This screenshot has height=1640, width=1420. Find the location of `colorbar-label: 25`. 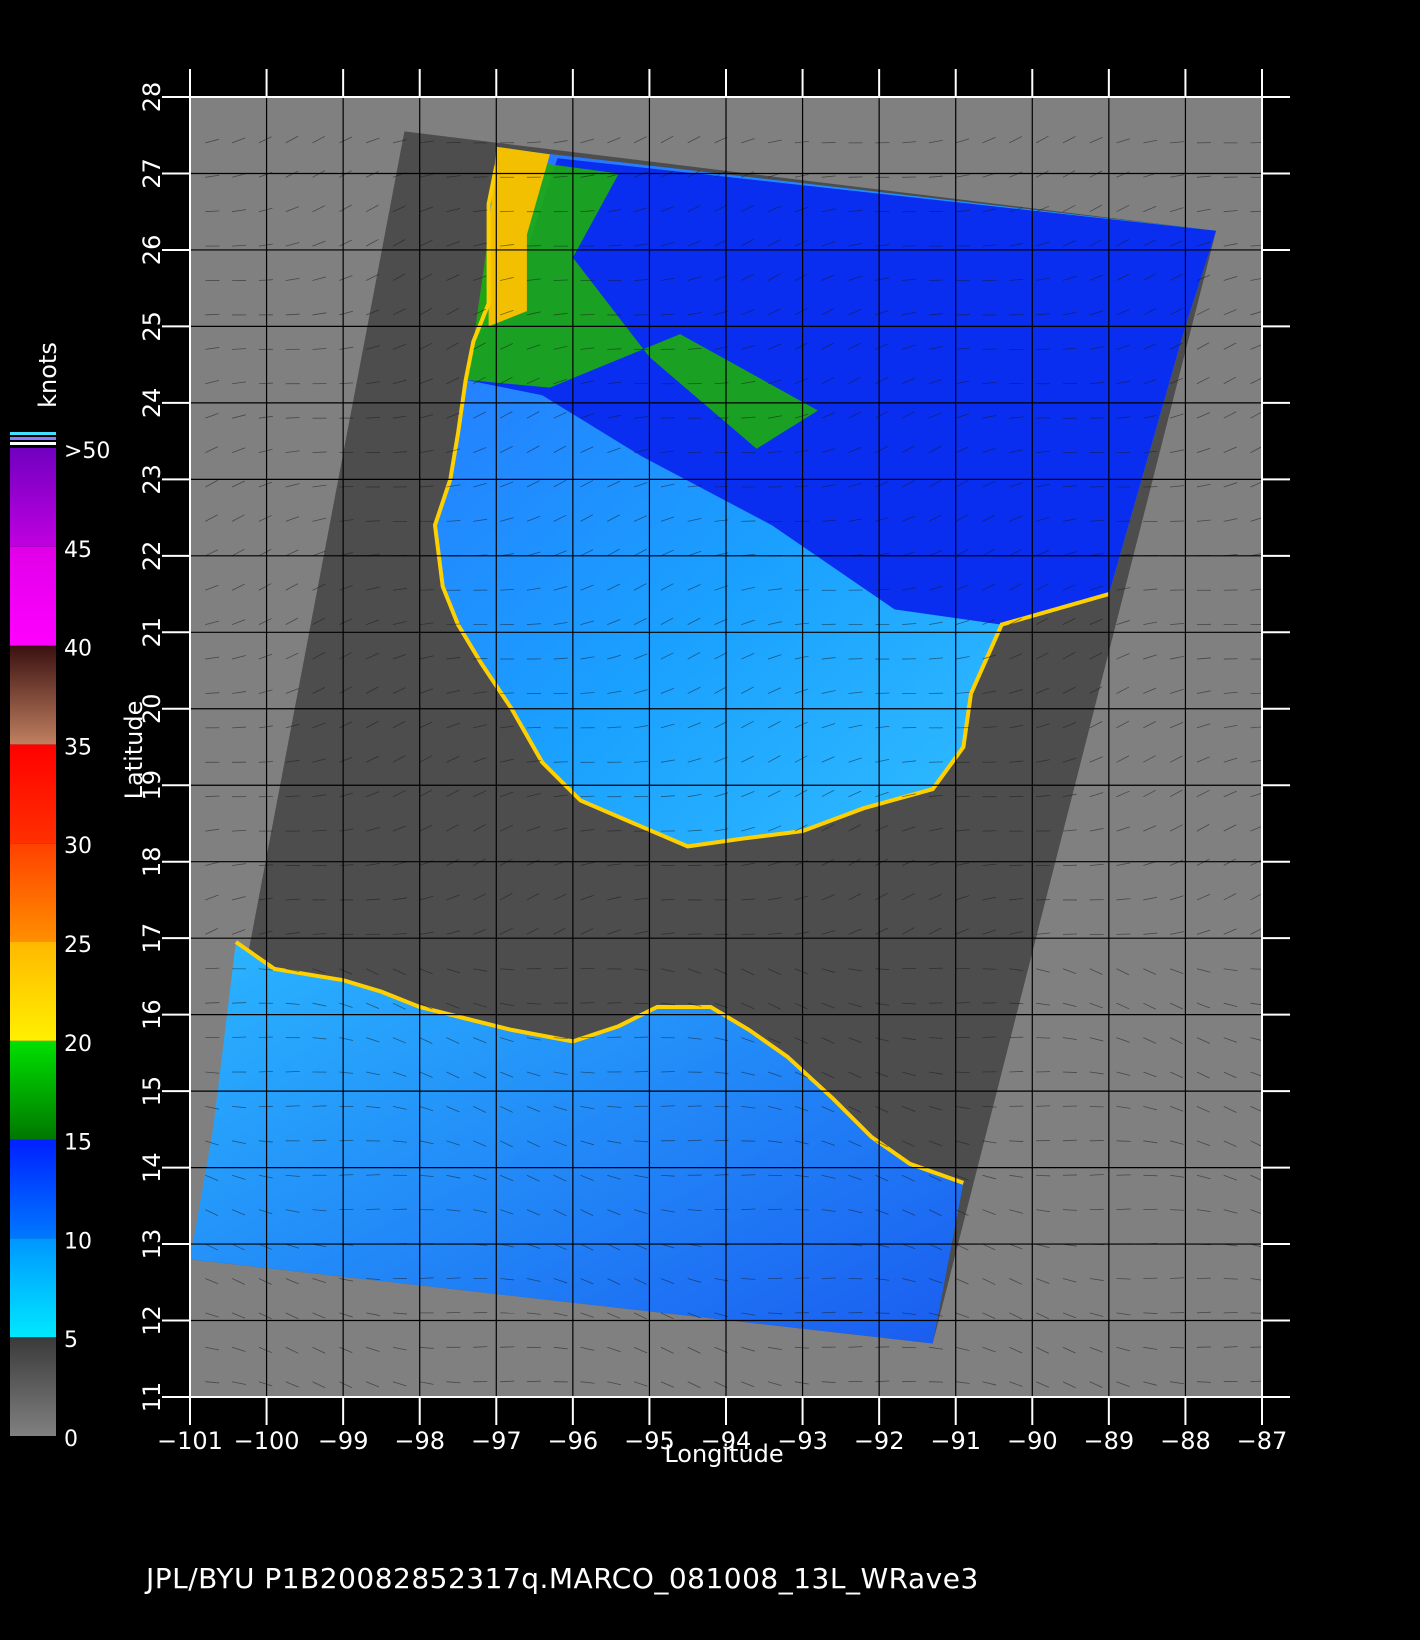

colorbar-label: 25 is located at coordinates (78, 945).